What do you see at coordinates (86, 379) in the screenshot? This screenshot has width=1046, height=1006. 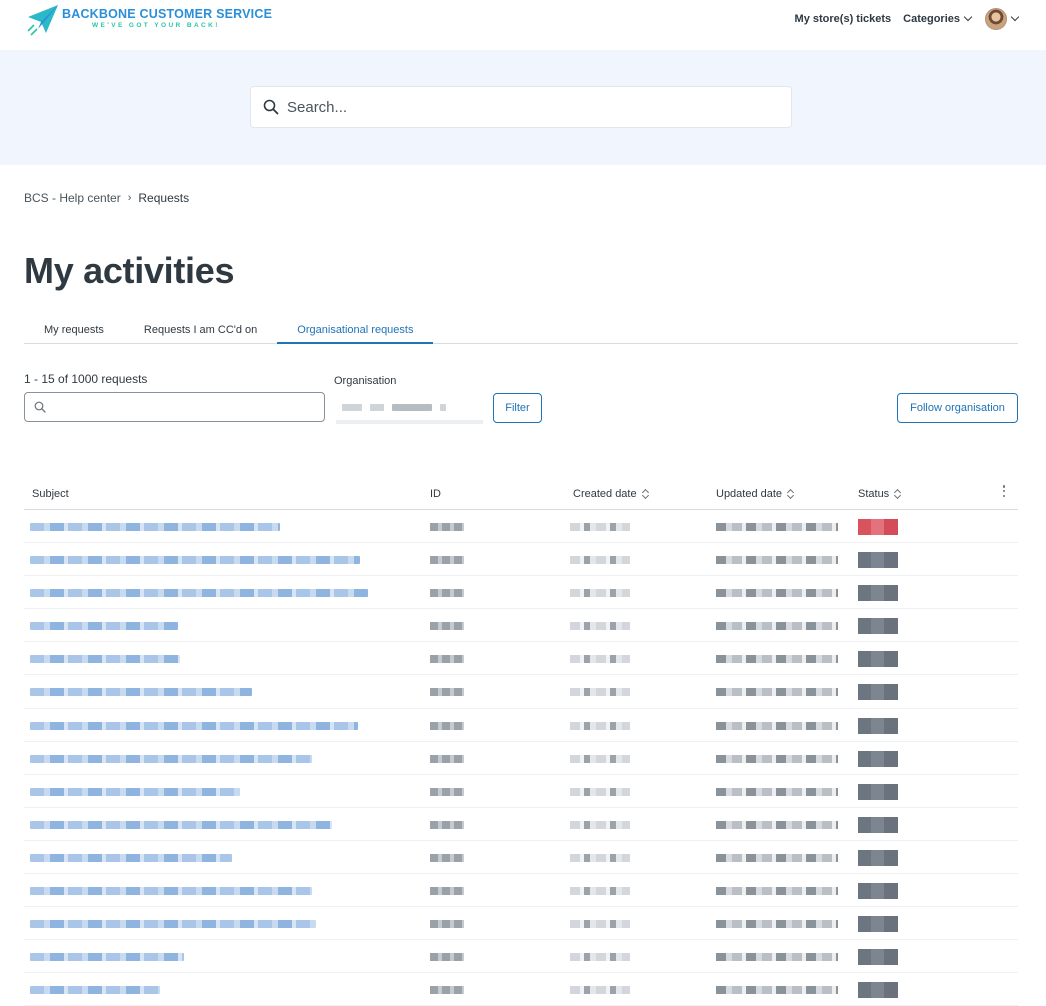 I see `request-count: 1 - 15 of 1000 requests` at bounding box center [86, 379].